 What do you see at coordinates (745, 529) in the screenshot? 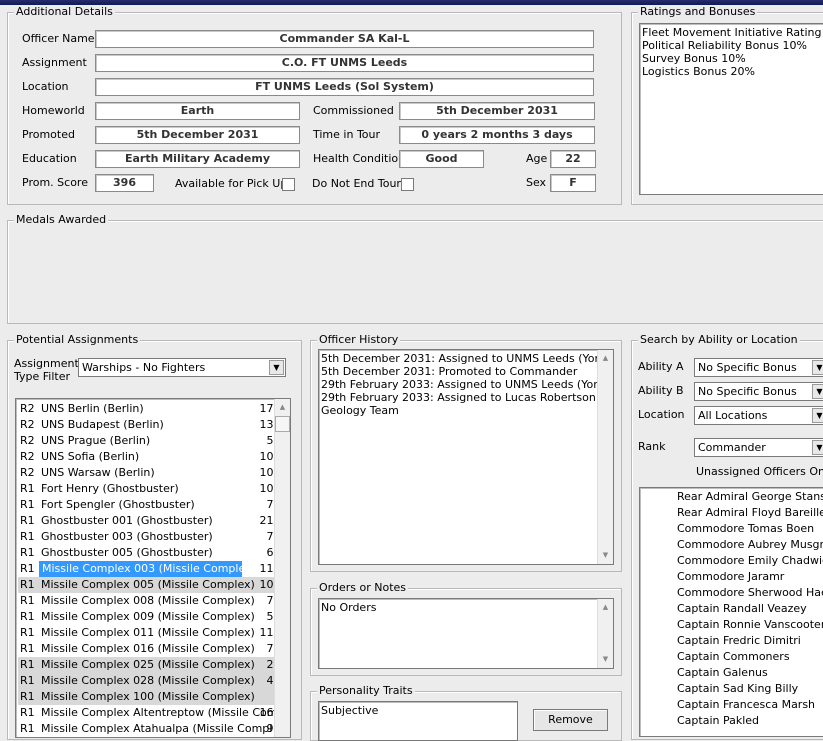
I see `officer-list-item: Commodore Tomas Boen` at bounding box center [745, 529].